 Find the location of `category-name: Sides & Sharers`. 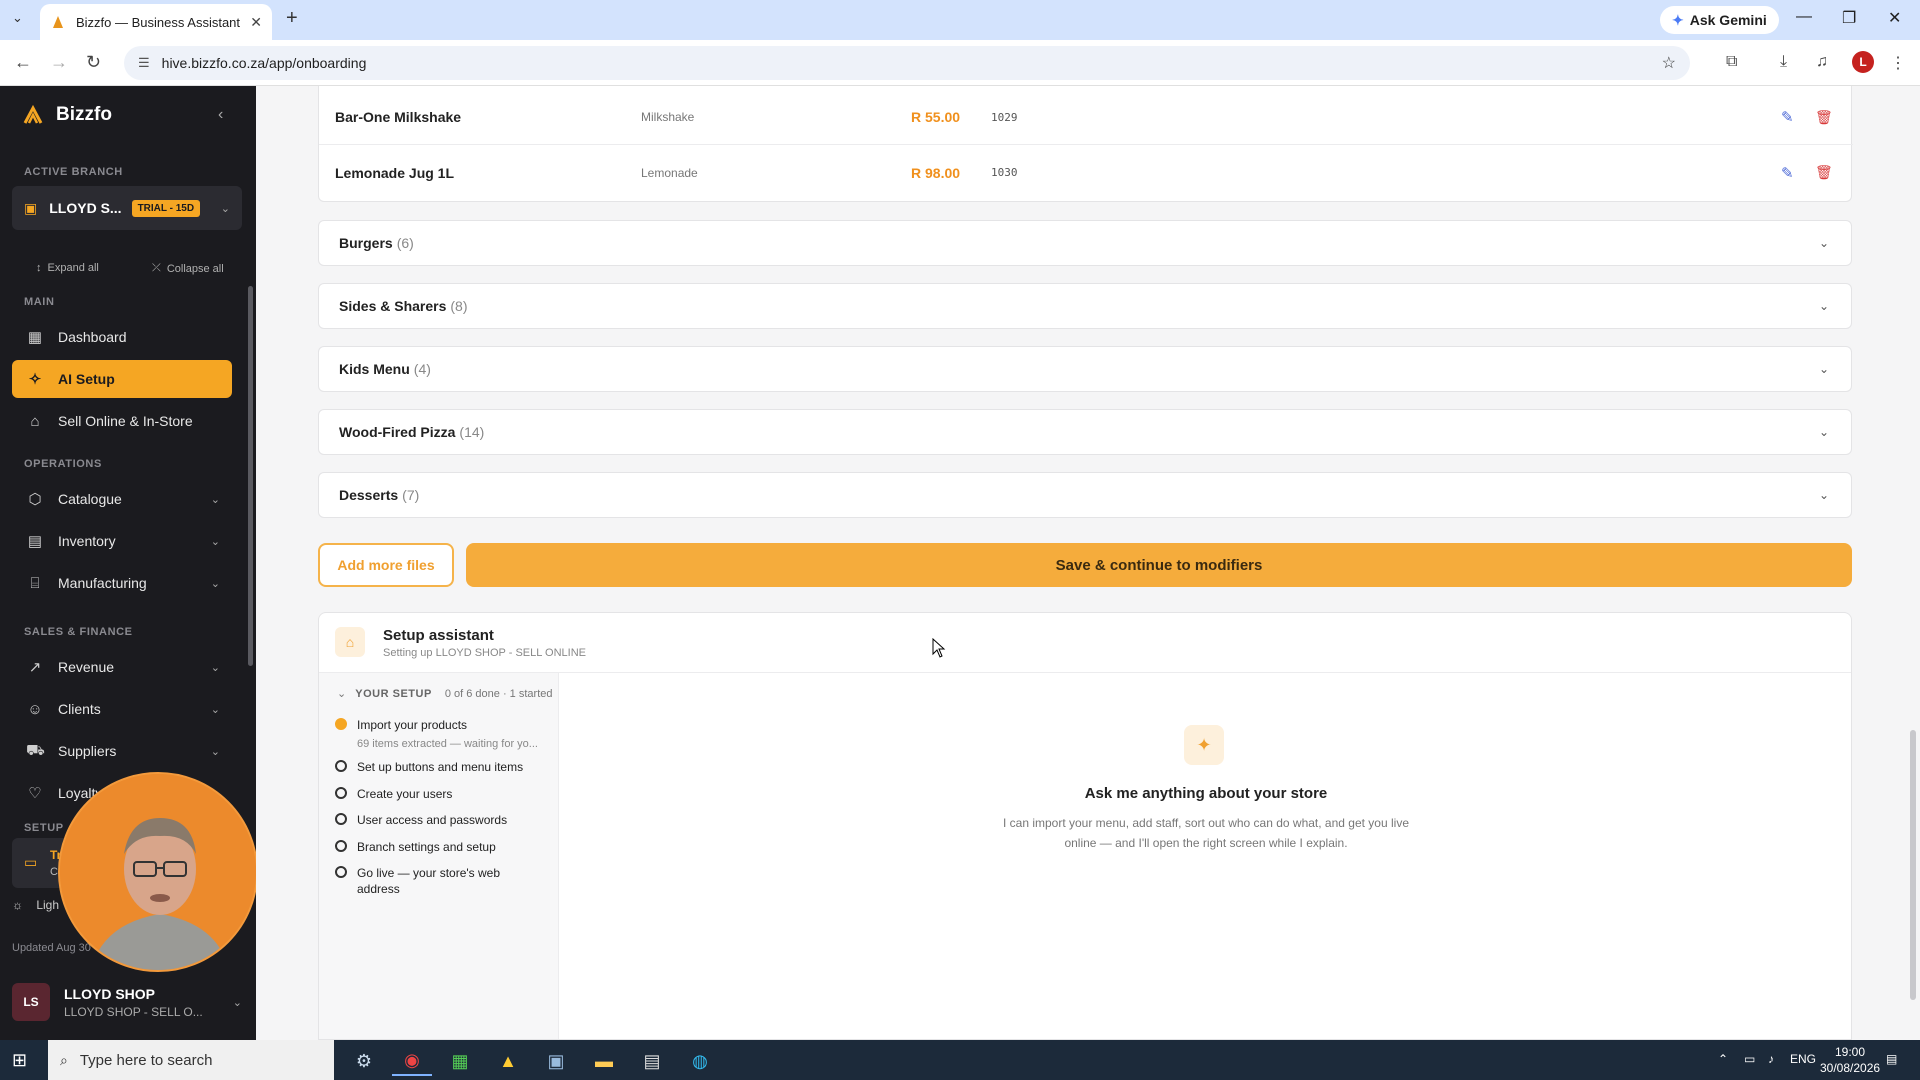

category-name: Sides & Sharers is located at coordinates (393, 306).